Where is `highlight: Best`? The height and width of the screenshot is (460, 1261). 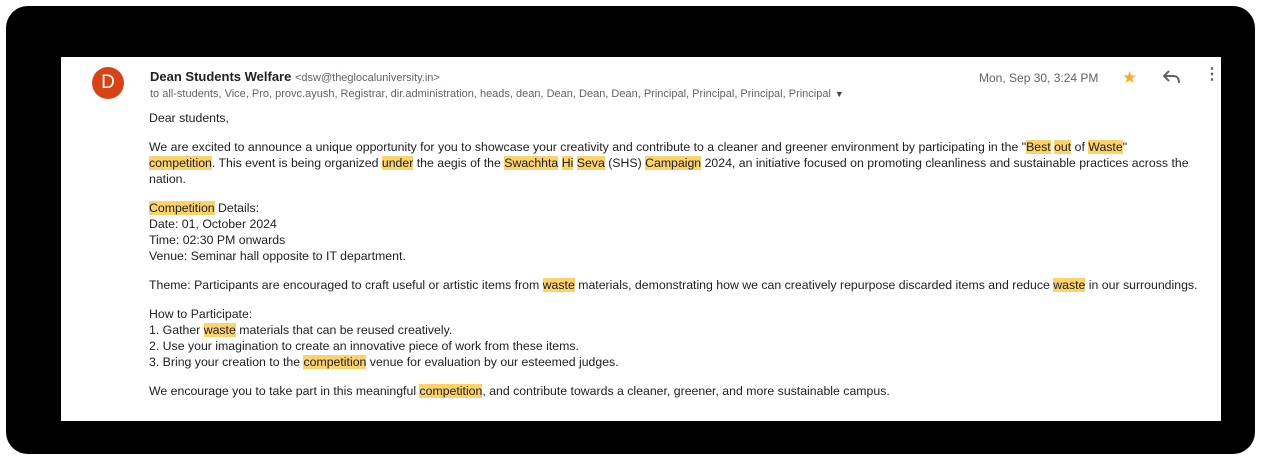
highlight: Best is located at coordinates (1038, 147).